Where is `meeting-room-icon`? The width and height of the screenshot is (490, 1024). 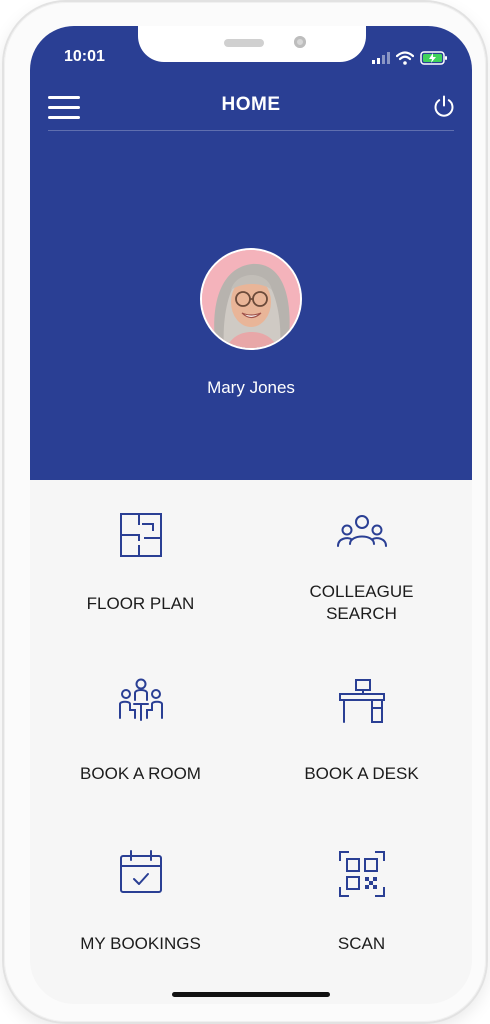
meeting-room-icon is located at coordinates (140, 699).